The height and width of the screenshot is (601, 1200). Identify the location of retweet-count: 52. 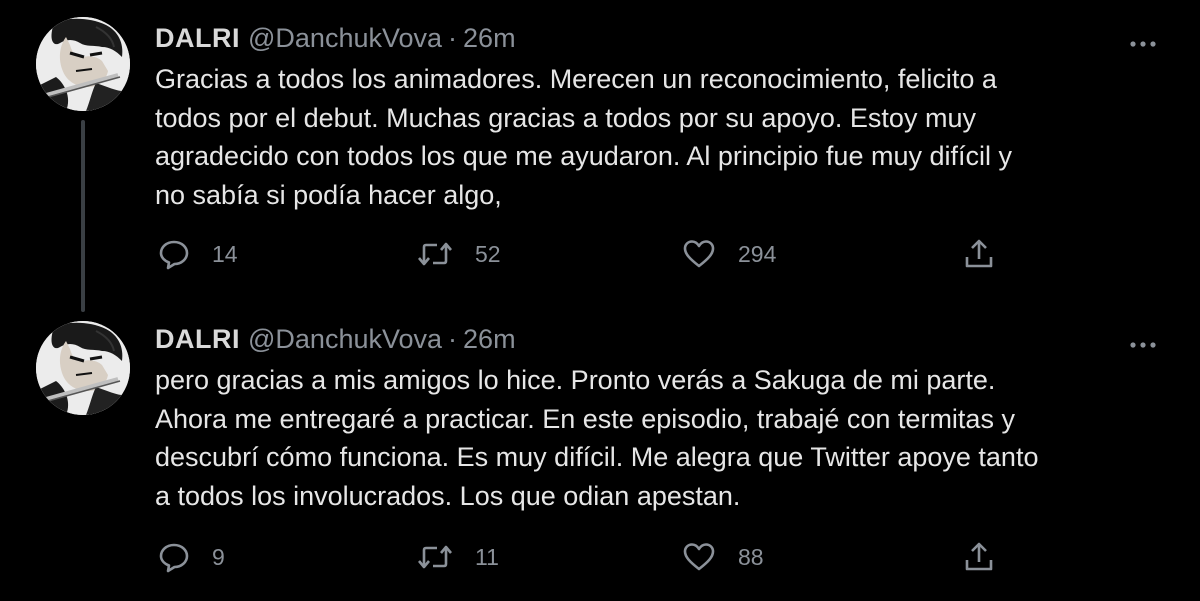
(488, 253).